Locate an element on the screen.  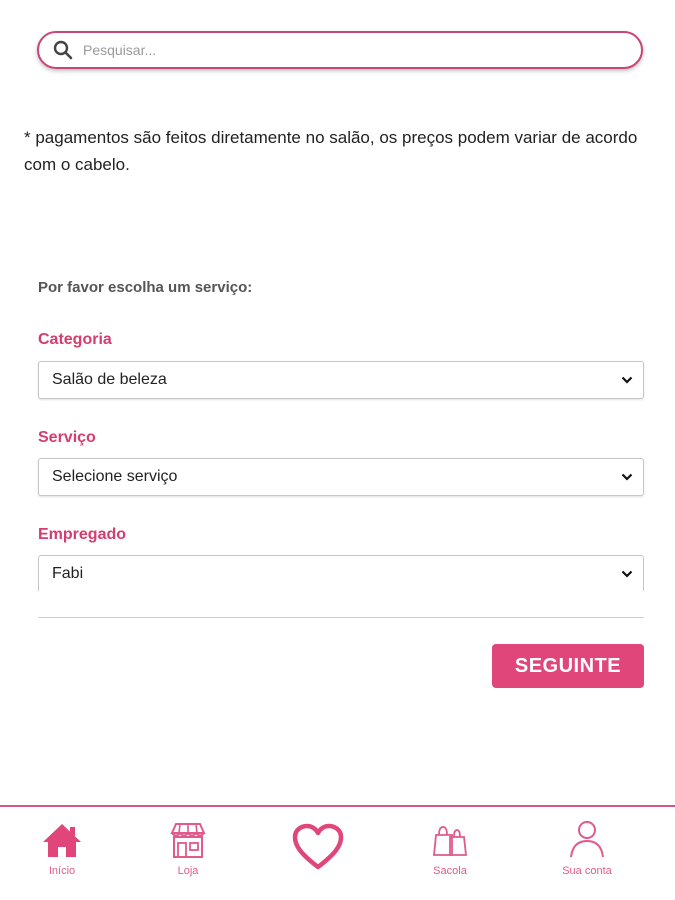
employee-value: Fabi is located at coordinates (68, 573).